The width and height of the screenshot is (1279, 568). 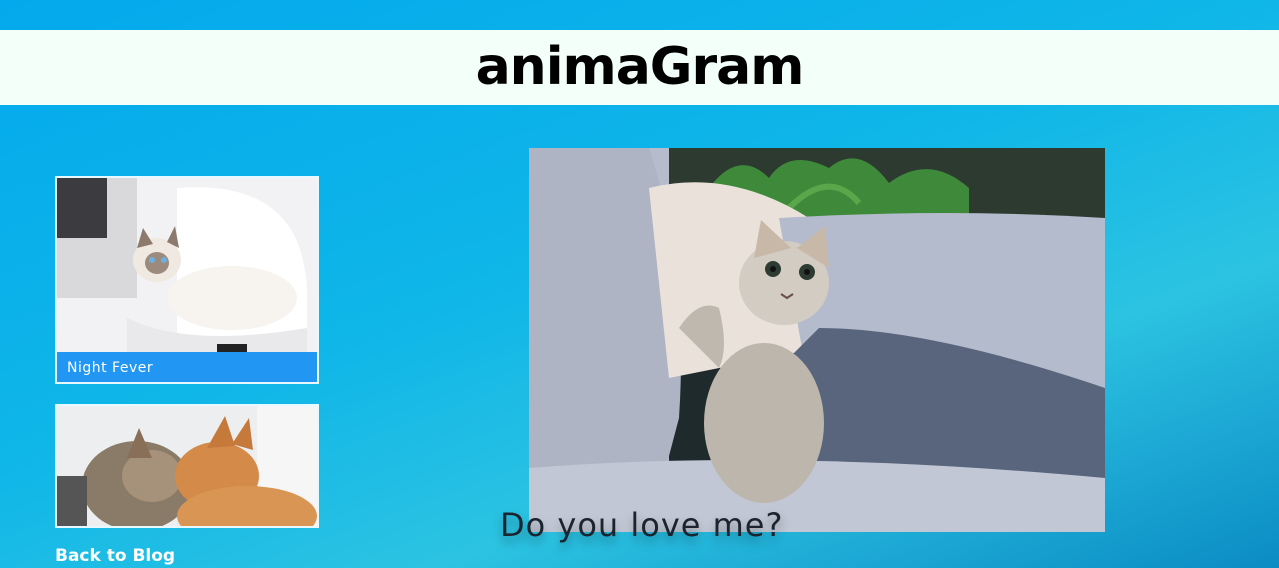 I want to click on site-header: animaGram, so click(x=639, y=67).